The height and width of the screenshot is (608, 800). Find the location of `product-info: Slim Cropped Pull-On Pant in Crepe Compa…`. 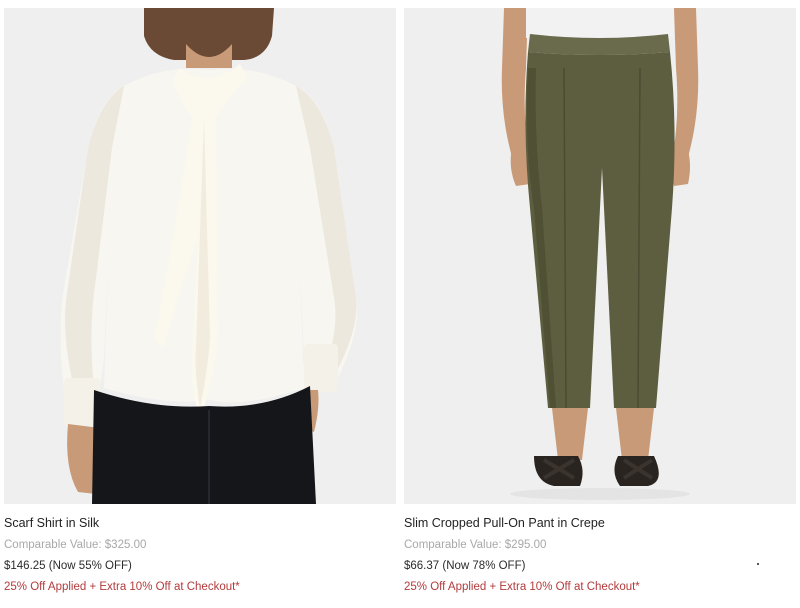

product-info: Slim Cropped Pull-On Pant in Crepe Compa… is located at coordinates (600, 549).